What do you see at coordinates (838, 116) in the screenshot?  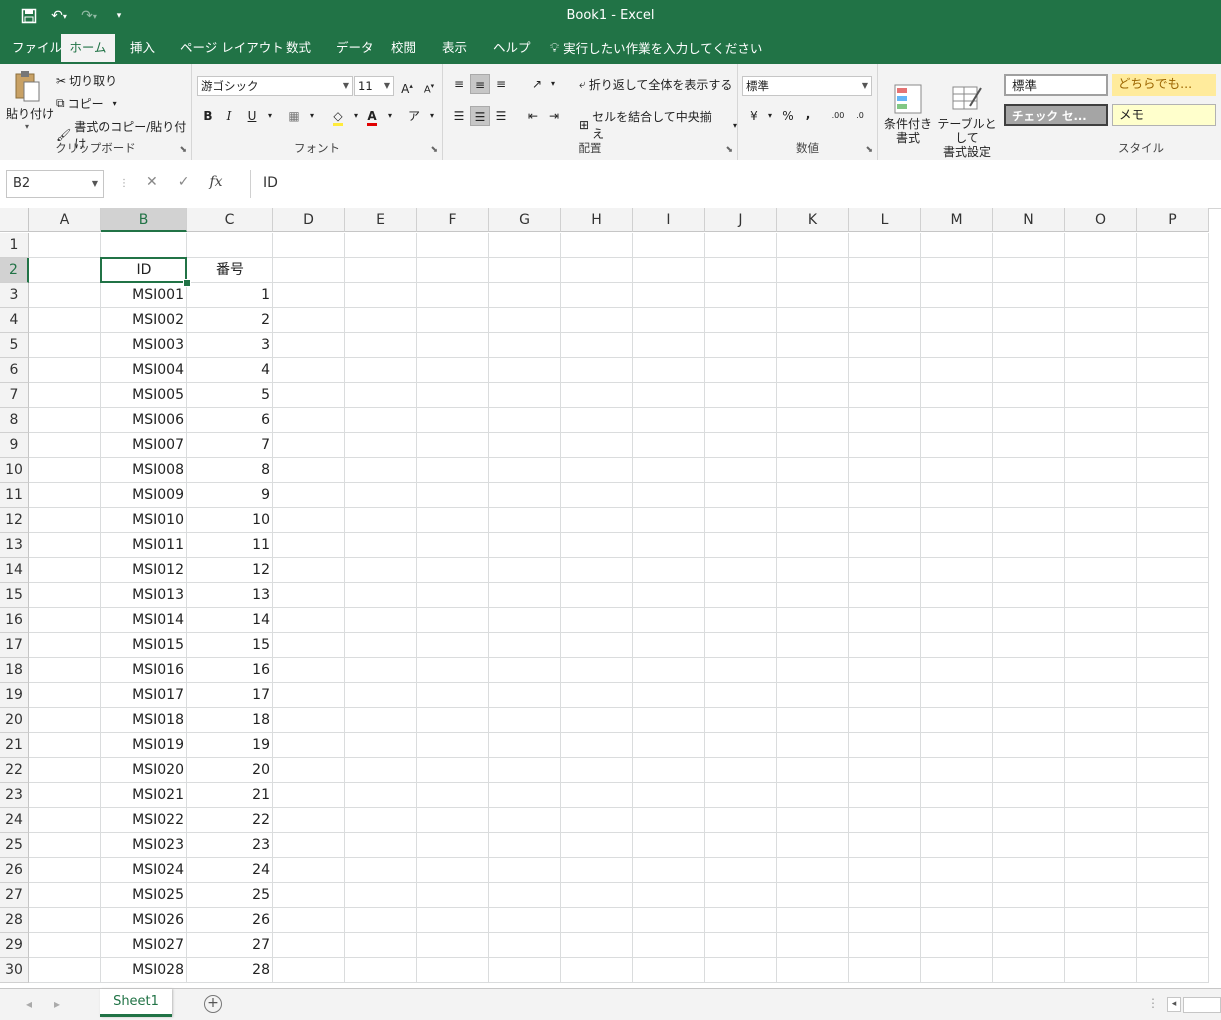 I see `increase-decimal-icon: .00` at bounding box center [838, 116].